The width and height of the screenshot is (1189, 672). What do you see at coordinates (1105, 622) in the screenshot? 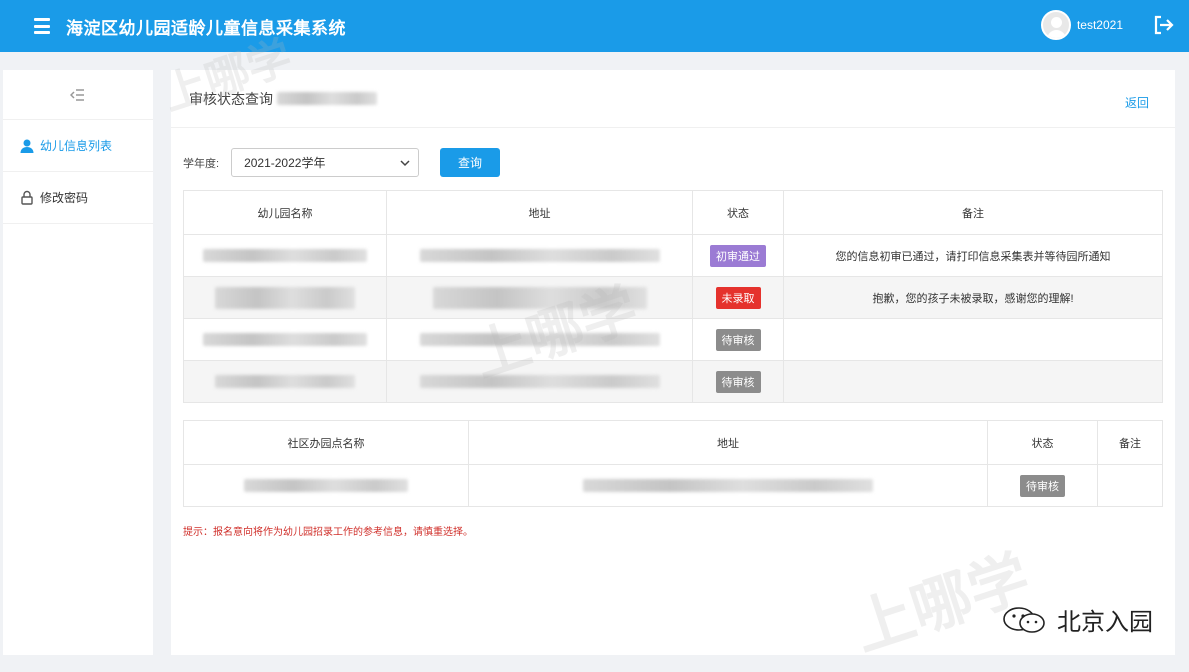
I see `brand-text: 北京入园` at bounding box center [1105, 622].